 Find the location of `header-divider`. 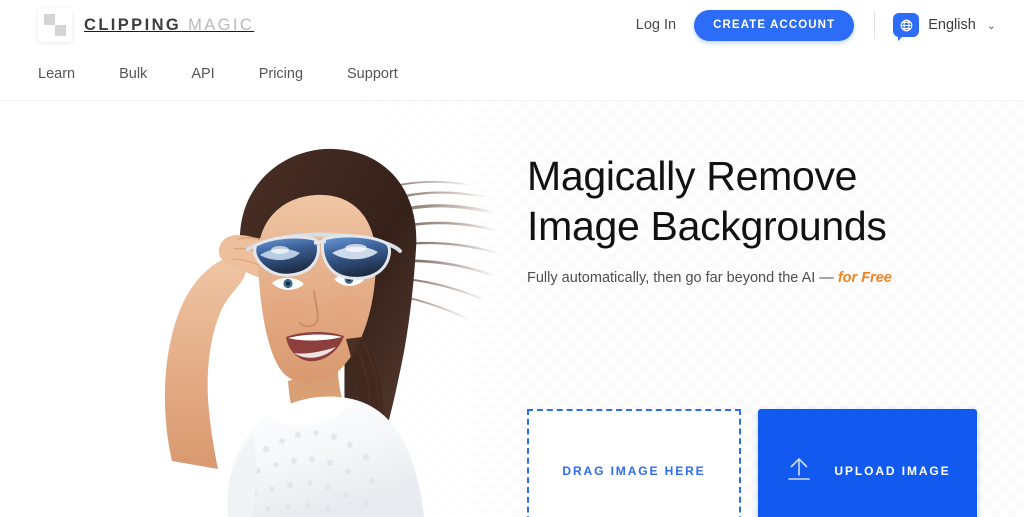

header-divider is located at coordinates (875, 25).